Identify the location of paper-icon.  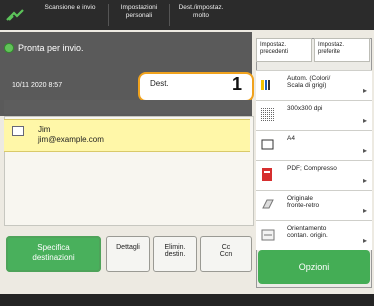
(267, 144).